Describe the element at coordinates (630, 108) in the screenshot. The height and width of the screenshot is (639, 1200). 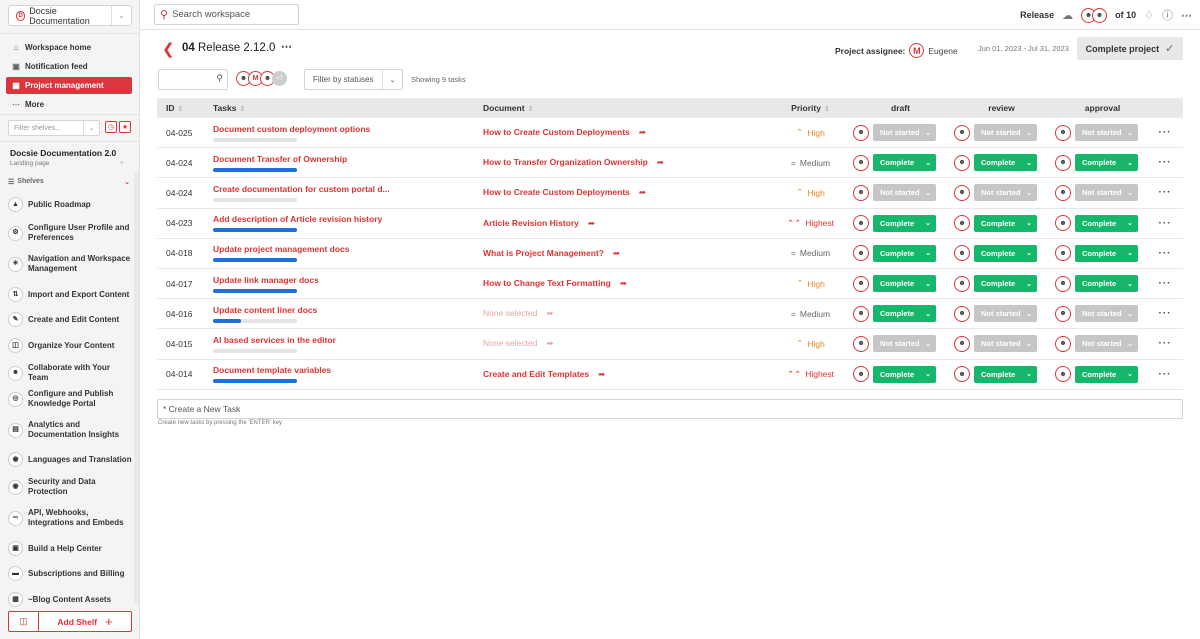
I see `col-document: Document ⇕` at that location.